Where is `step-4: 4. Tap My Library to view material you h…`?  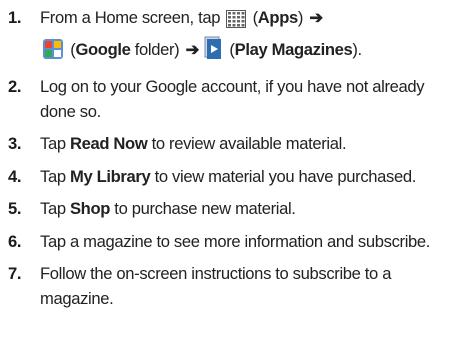 step-4: 4. Tap My Library to view material you h… is located at coordinates (236, 177).